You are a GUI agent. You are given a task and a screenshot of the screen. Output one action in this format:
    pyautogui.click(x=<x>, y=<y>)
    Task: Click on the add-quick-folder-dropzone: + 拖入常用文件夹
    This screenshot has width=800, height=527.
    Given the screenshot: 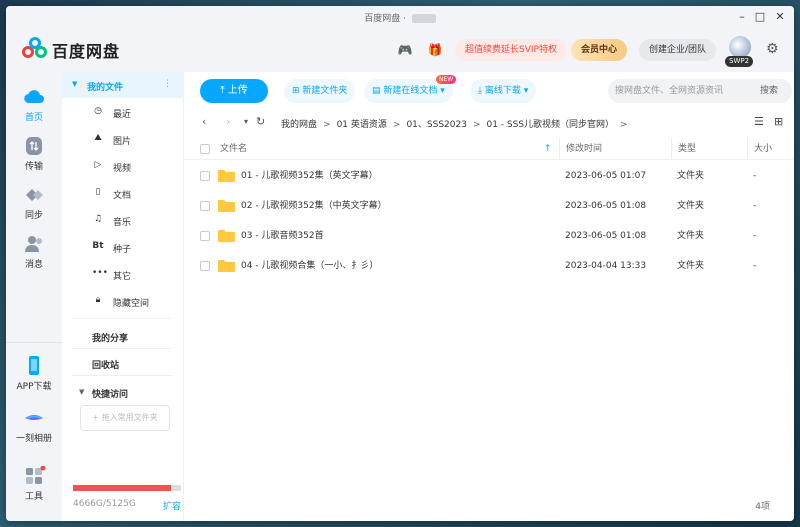 What is the action you would take?
    pyautogui.click(x=125, y=418)
    